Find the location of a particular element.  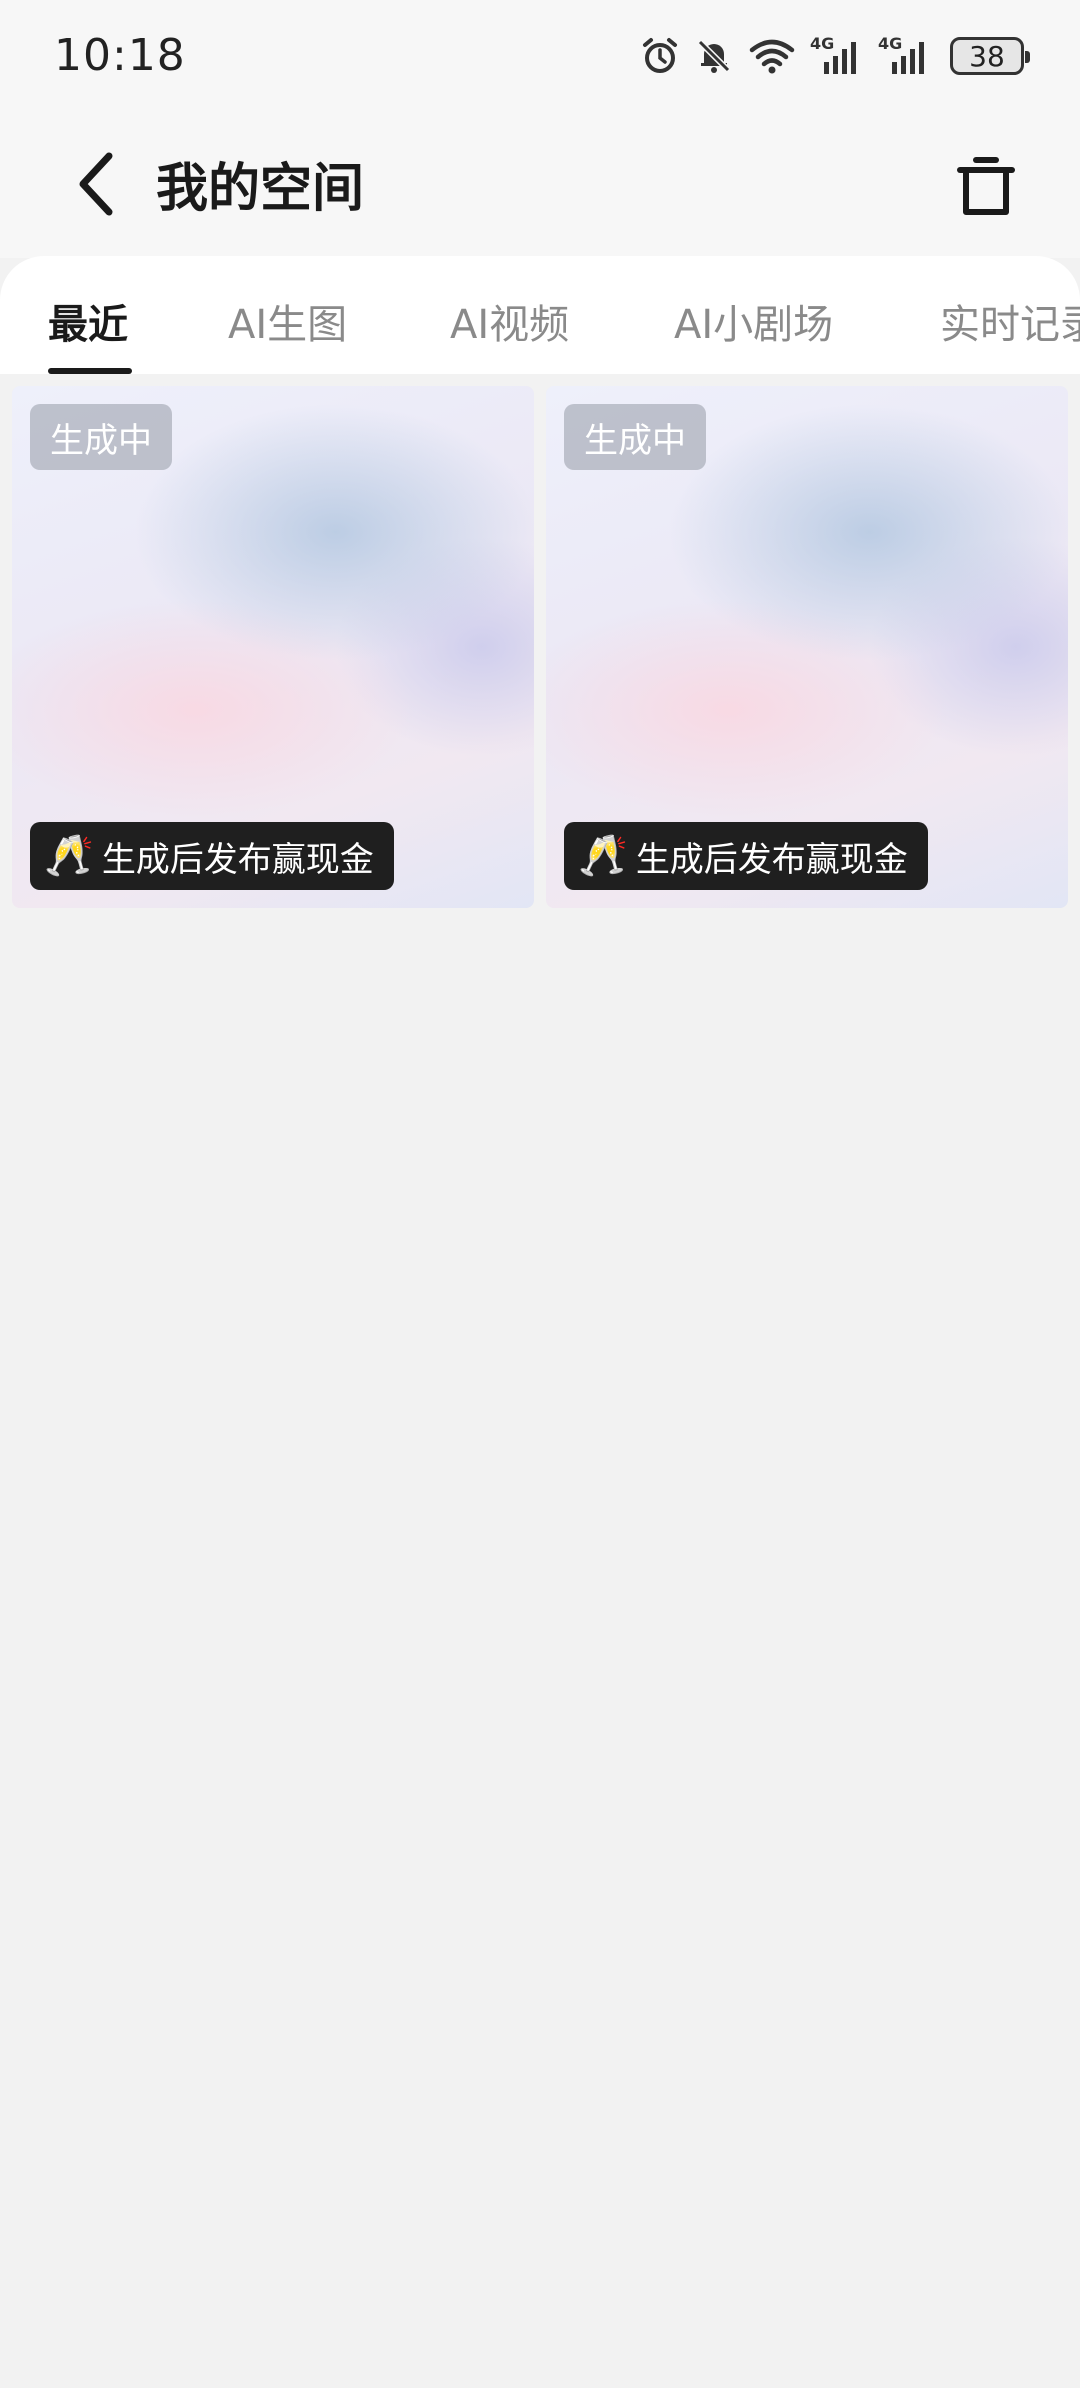

bell-off-icon is located at coordinates (714, 56).